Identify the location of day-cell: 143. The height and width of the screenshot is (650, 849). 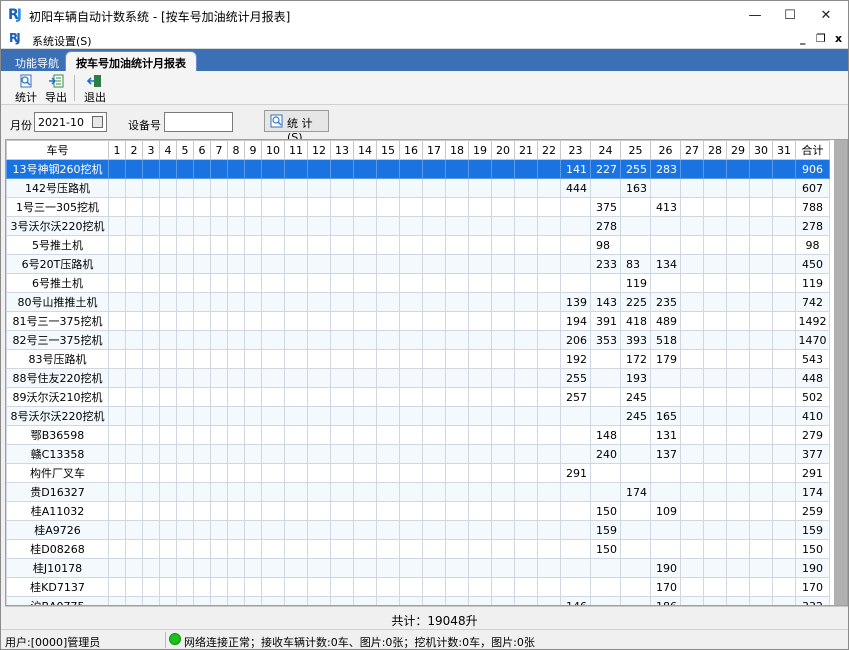
(605, 302).